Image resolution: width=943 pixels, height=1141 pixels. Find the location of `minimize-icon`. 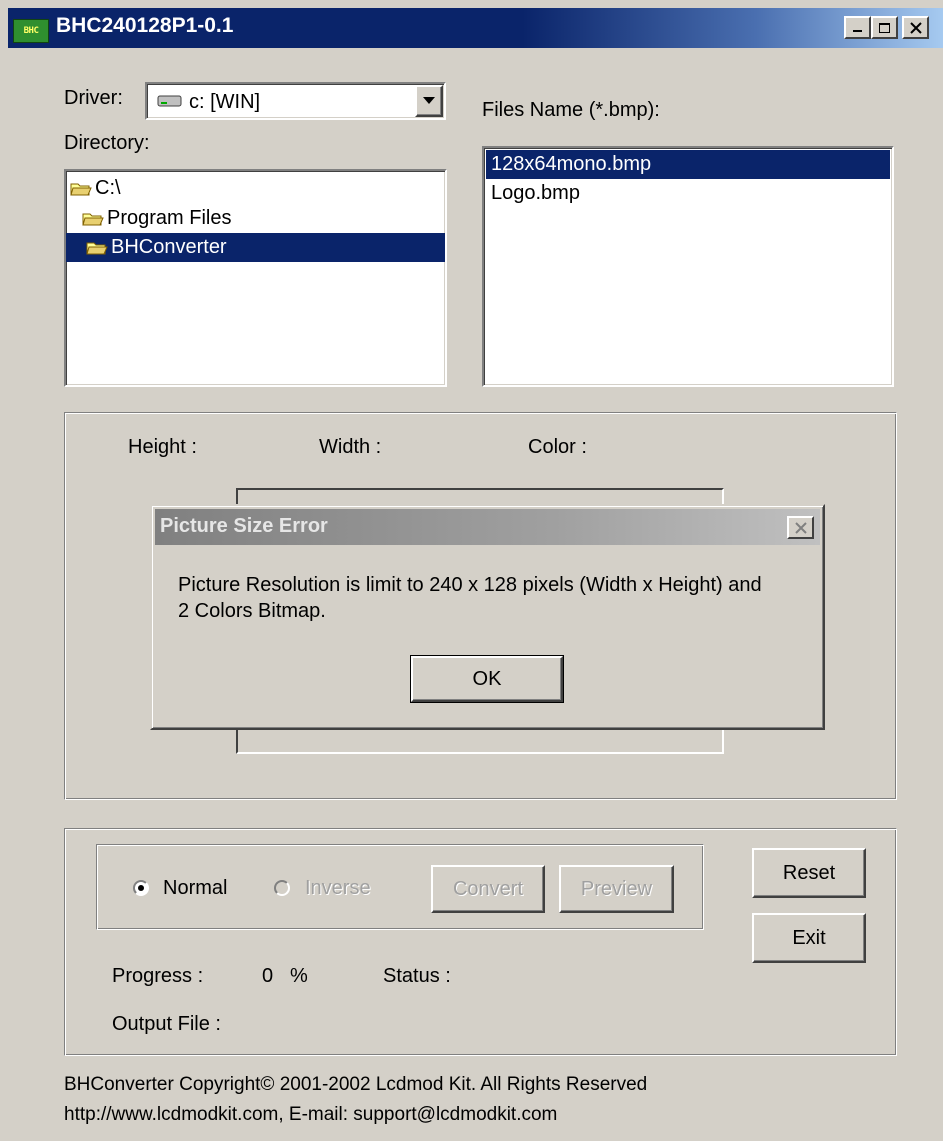

minimize-icon is located at coordinates (857, 30).